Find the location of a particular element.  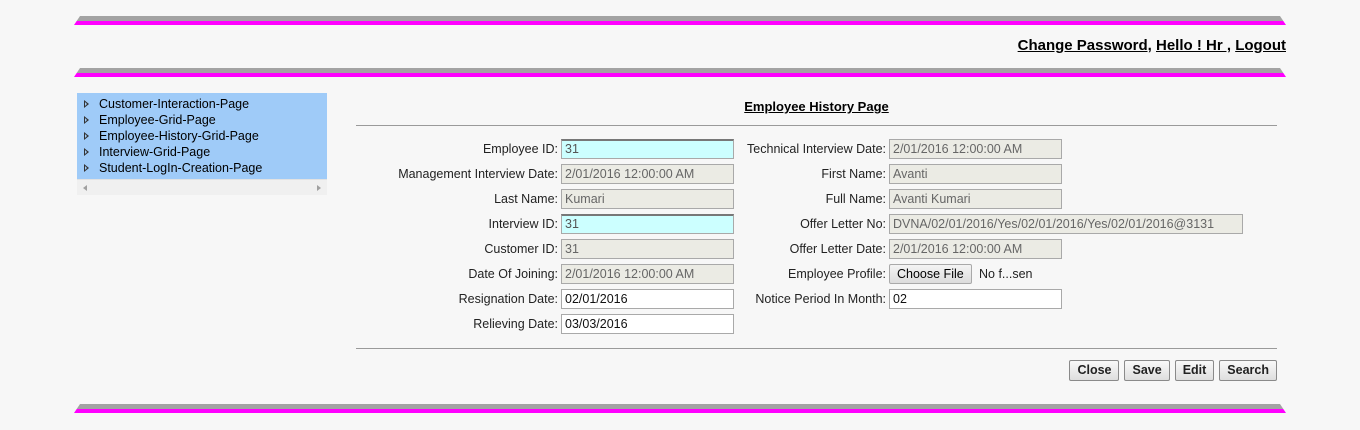

user-links: Change Password, Hello ! Hr , Logout is located at coordinates (1152, 45).